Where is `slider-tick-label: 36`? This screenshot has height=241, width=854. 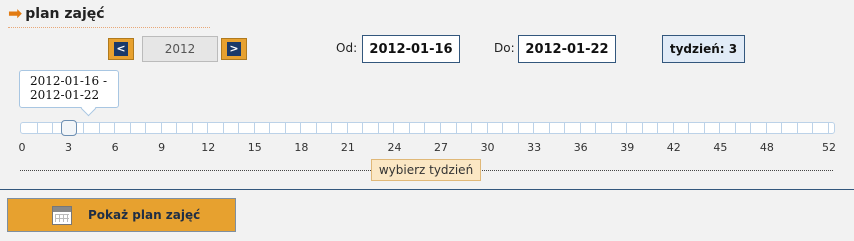 slider-tick-label: 36 is located at coordinates (580, 147).